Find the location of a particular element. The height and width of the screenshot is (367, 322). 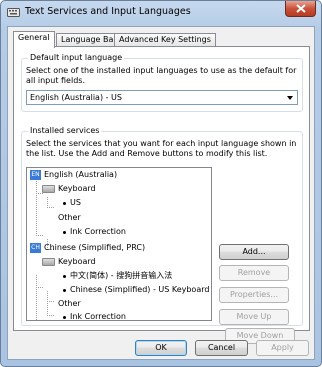

lang-badge-ch: CH is located at coordinates (35, 248).